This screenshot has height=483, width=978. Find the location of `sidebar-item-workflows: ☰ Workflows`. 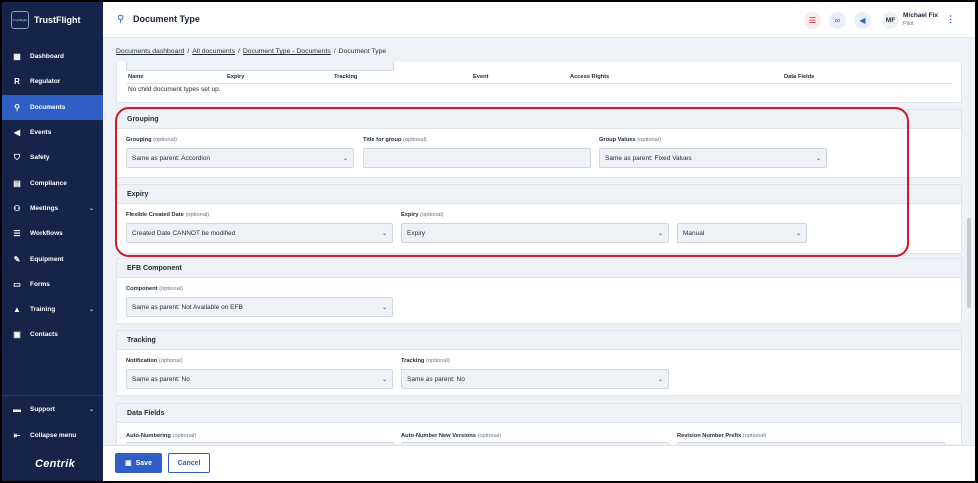

sidebar-item-workflows: ☰ Workflows is located at coordinates (52, 233).